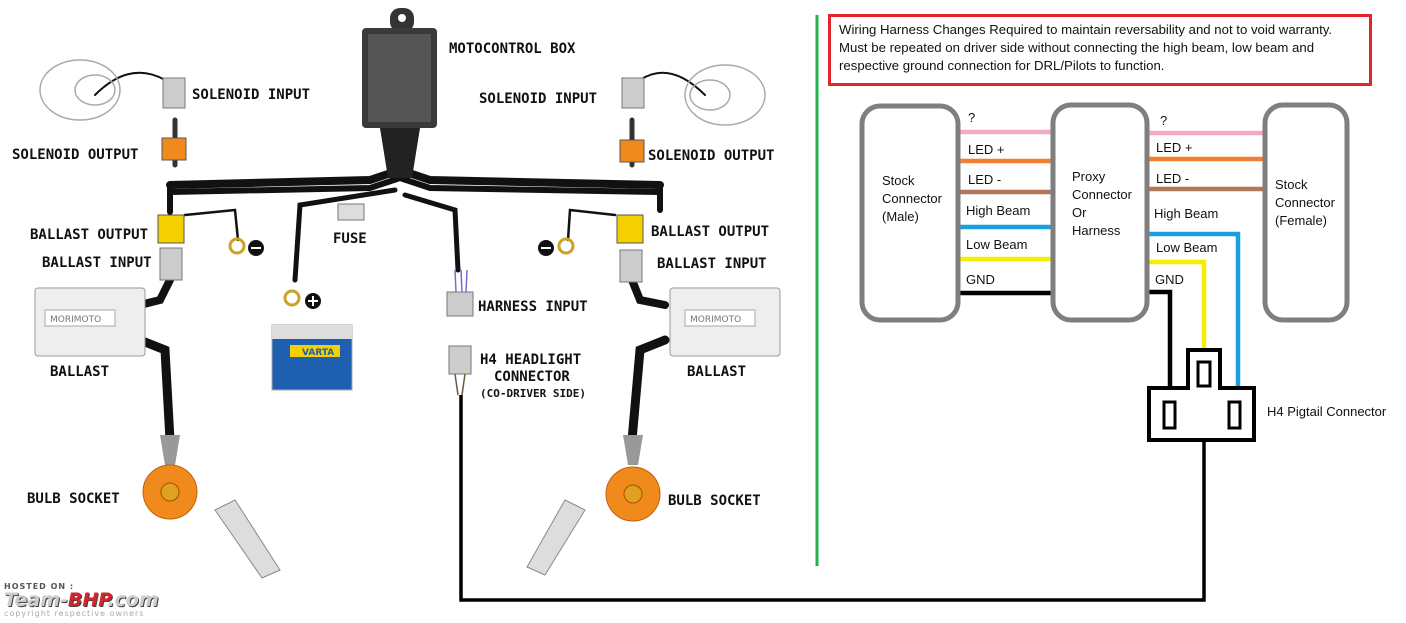 The width and height of the screenshot is (1406, 623). What do you see at coordinates (898, 180) in the screenshot?
I see `stock-male-label: Stock` at bounding box center [898, 180].